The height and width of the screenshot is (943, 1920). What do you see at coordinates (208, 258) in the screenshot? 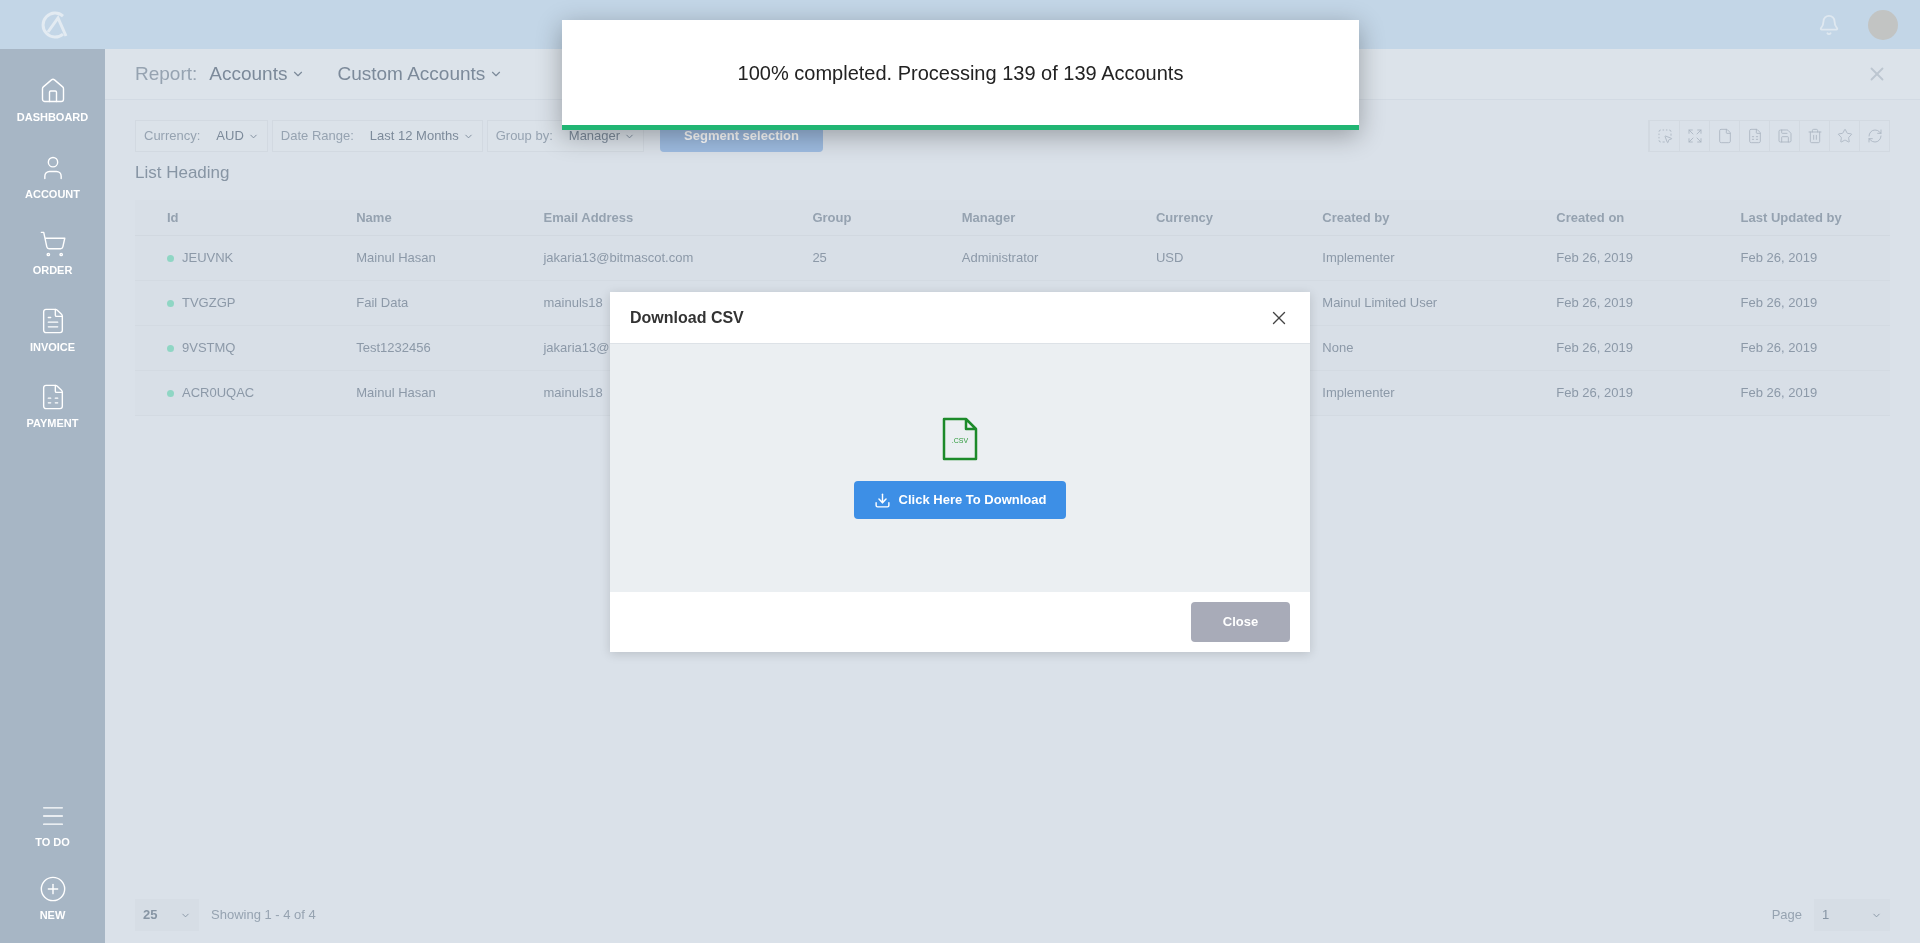
I see `table-cell-text: JEUVNK` at bounding box center [208, 258].